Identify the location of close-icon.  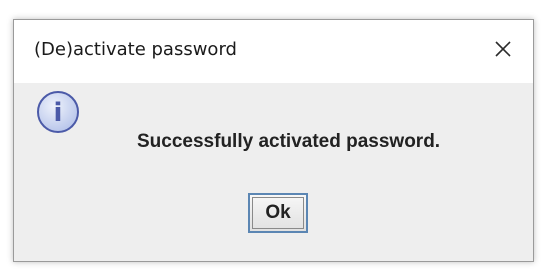
(503, 49).